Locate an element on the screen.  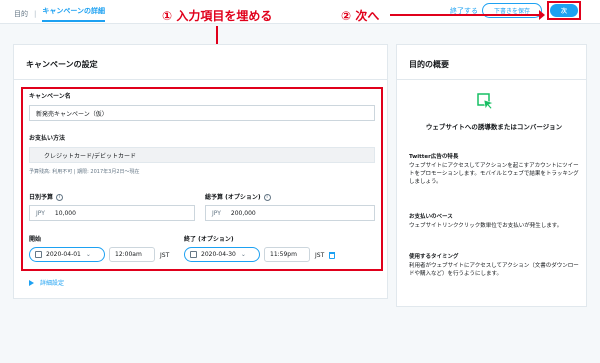
trash-icon is located at coordinates (332, 255).